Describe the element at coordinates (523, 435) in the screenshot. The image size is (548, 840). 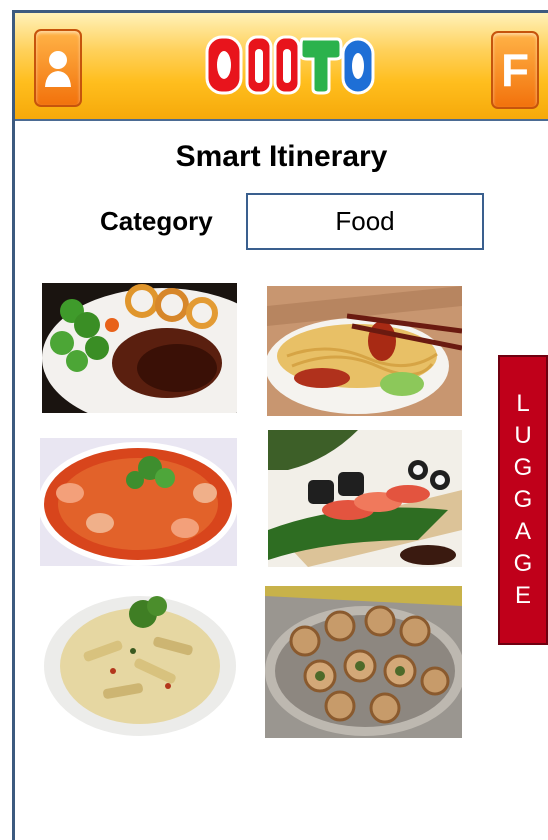
I see `luggage-letter: U` at that location.